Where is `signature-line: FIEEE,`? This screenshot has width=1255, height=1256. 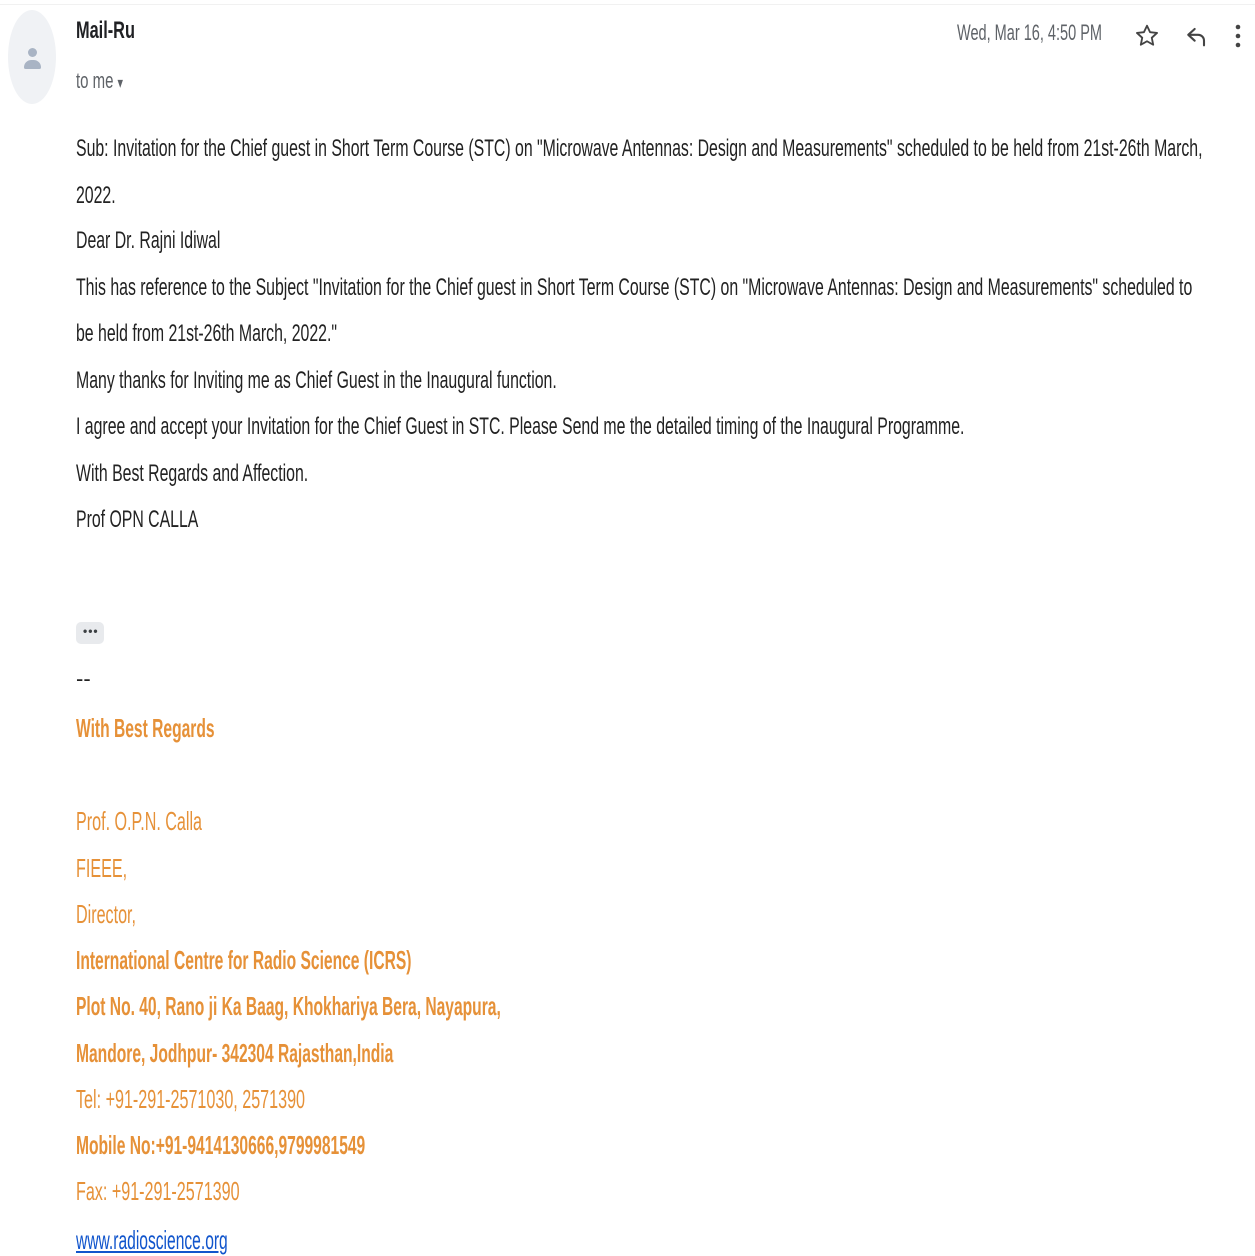
signature-line: FIEEE, is located at coordinates (102, 868).